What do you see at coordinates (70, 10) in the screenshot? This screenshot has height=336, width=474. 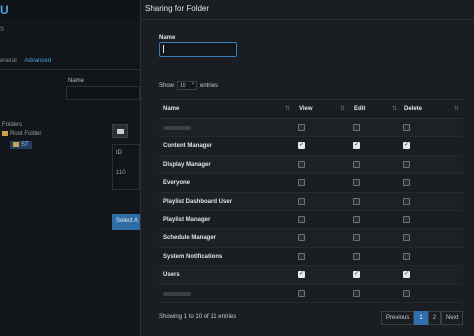 I see `background-topbar` at bounding box center [70, 10].